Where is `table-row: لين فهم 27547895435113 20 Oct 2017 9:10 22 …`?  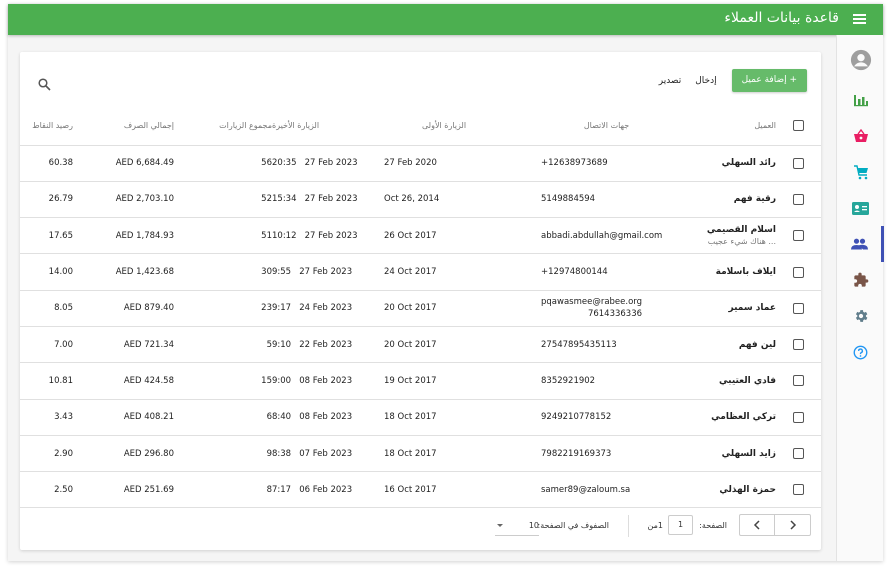 table-row: لين فهم 27547895435113 20 Oct 2017 9:10 22 … is located at coordinates (420, 345).